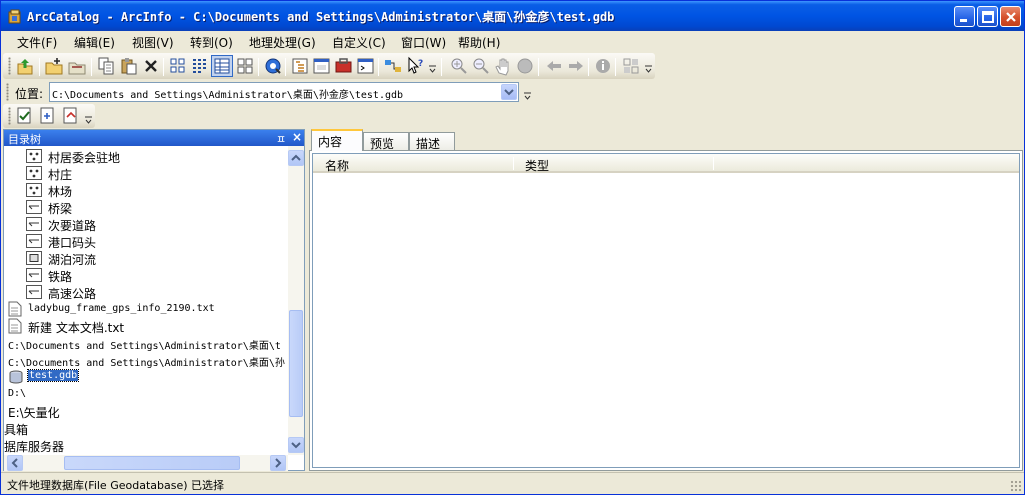  I want to click on tree-vertical-scrollbar, so click(296, 300).